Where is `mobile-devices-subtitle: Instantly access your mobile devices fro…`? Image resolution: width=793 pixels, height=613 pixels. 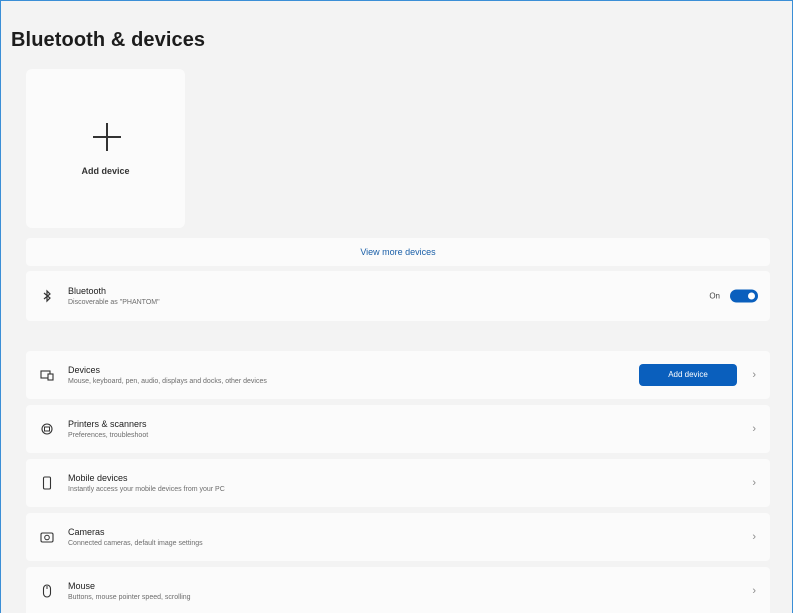 mobile-devices-subtitle: Instantly access your mobile devices fro… is located at coordinates (146, 489).